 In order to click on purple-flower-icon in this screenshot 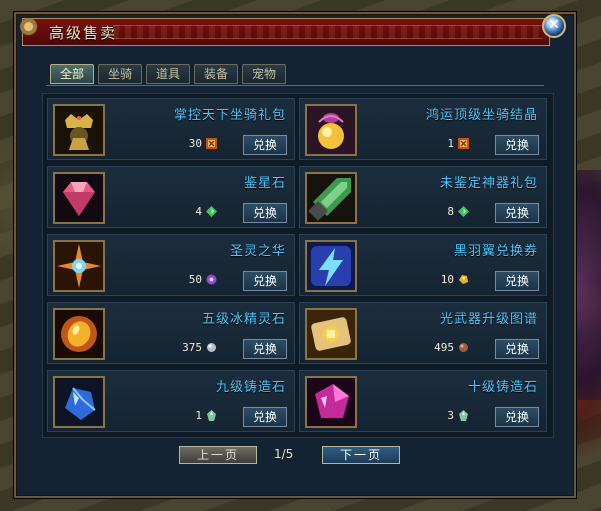, I will do `click(211, 279)`.